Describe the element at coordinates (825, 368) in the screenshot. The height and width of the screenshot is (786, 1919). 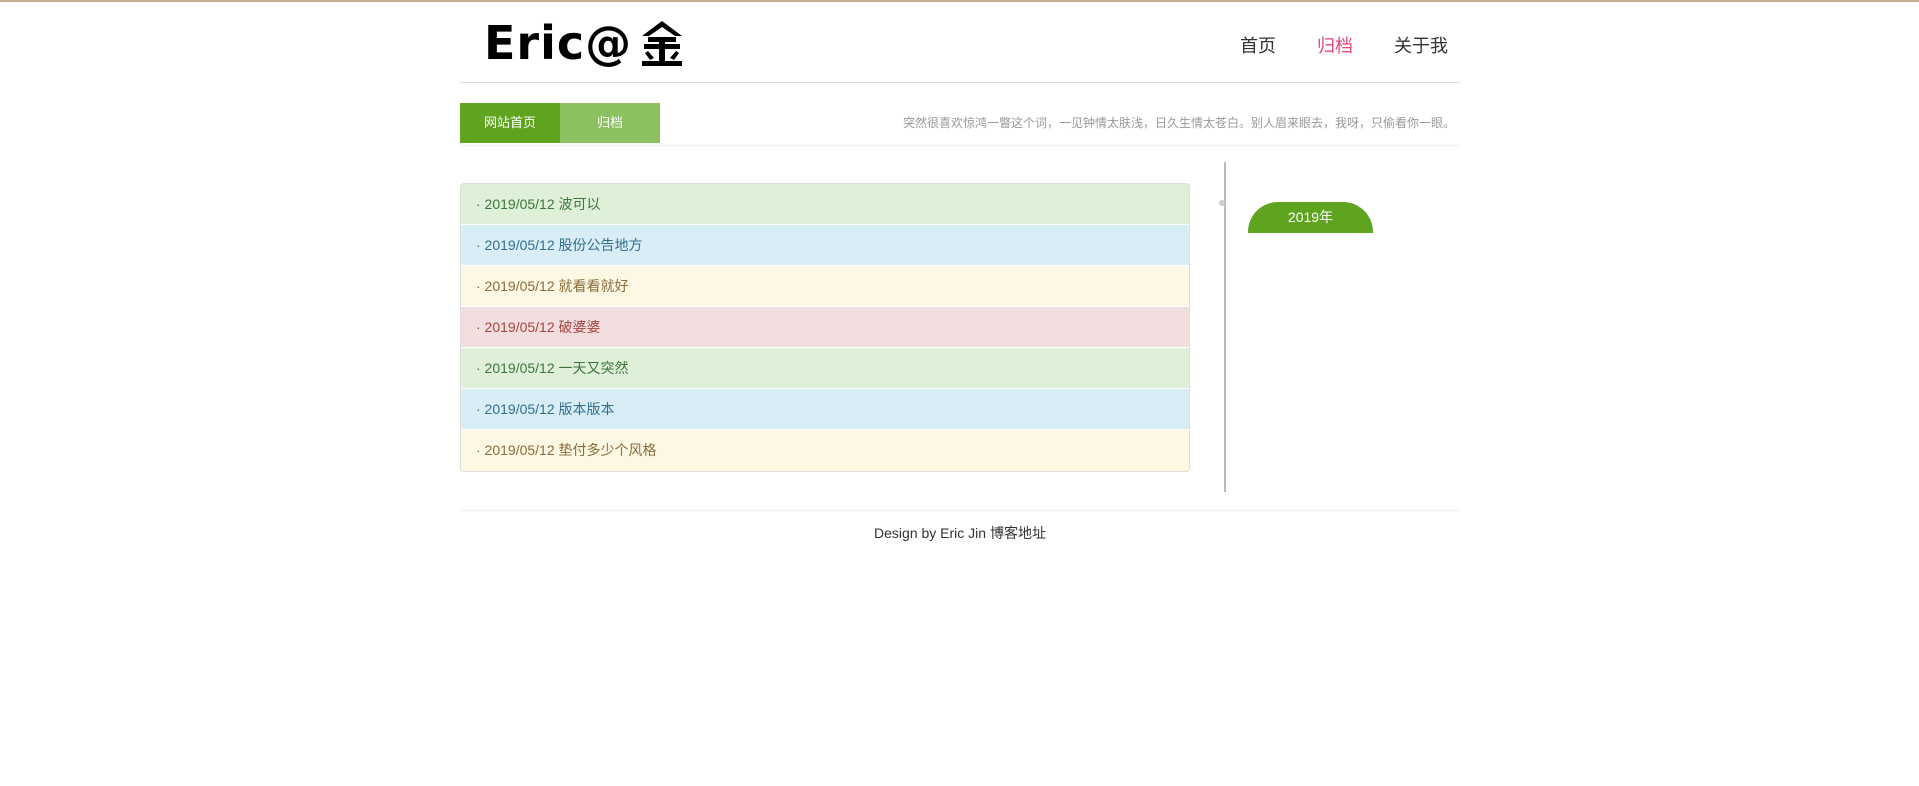
I see `archive-item: · 2019/05/12 一天又突然` at that location.